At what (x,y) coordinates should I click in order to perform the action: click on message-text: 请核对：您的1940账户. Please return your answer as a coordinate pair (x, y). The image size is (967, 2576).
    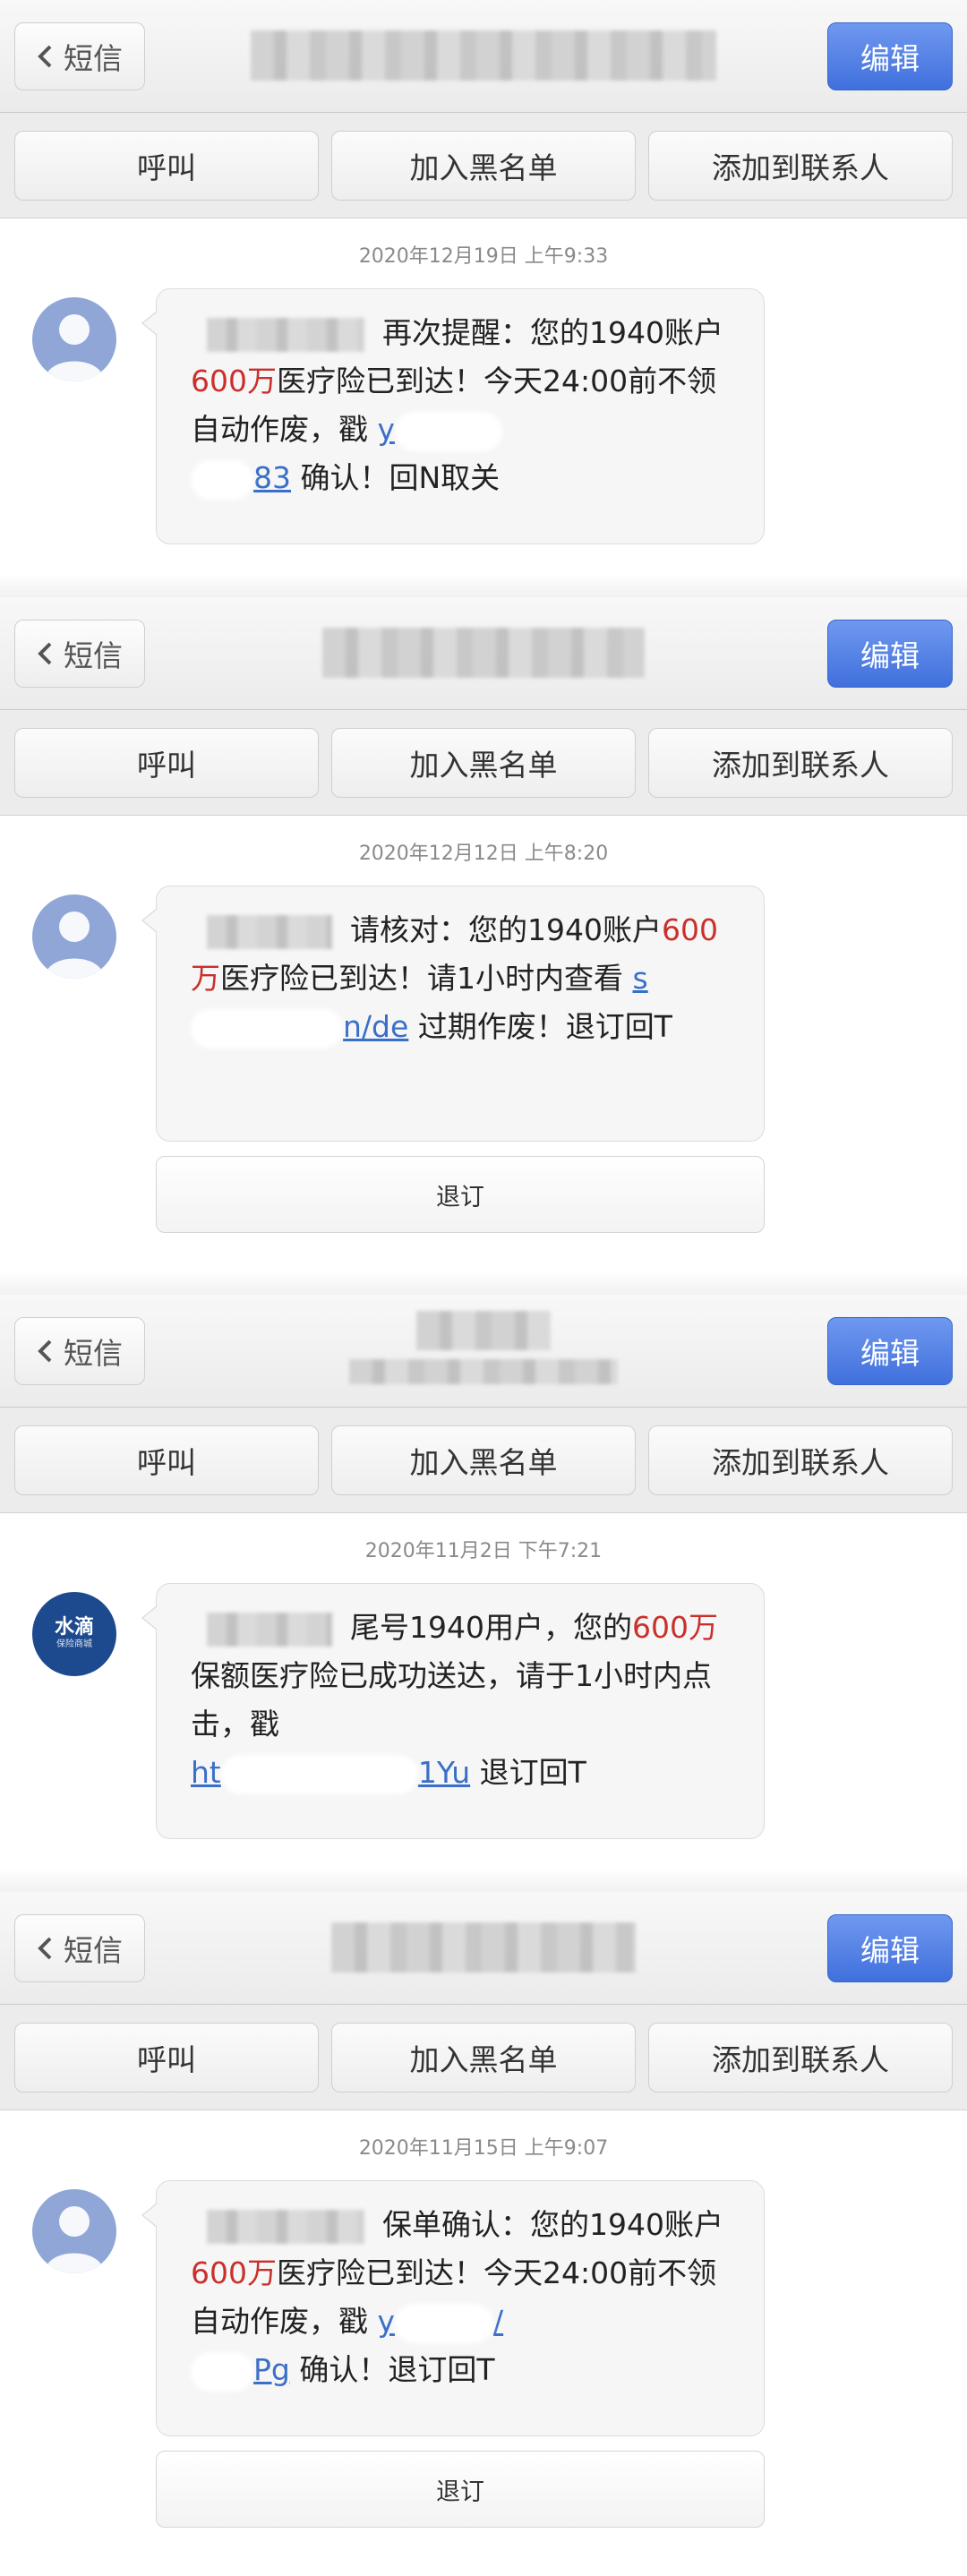
    Looking at the image, I should click on (506, 929).